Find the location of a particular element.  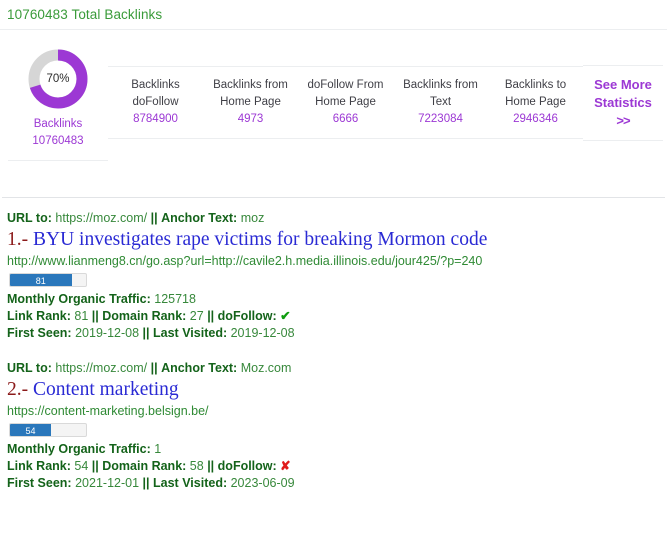

stat-label: Backlinks doFollow is located at coordinates (155, 93).